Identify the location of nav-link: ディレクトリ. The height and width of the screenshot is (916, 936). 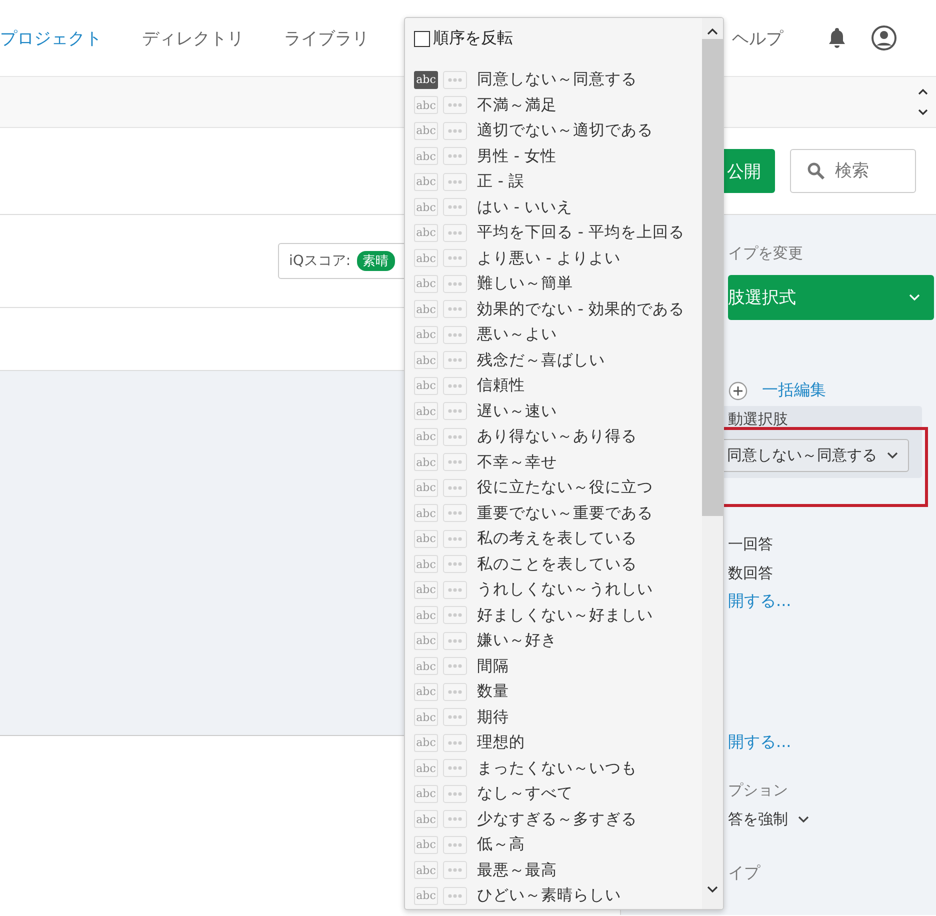
(193, 38).